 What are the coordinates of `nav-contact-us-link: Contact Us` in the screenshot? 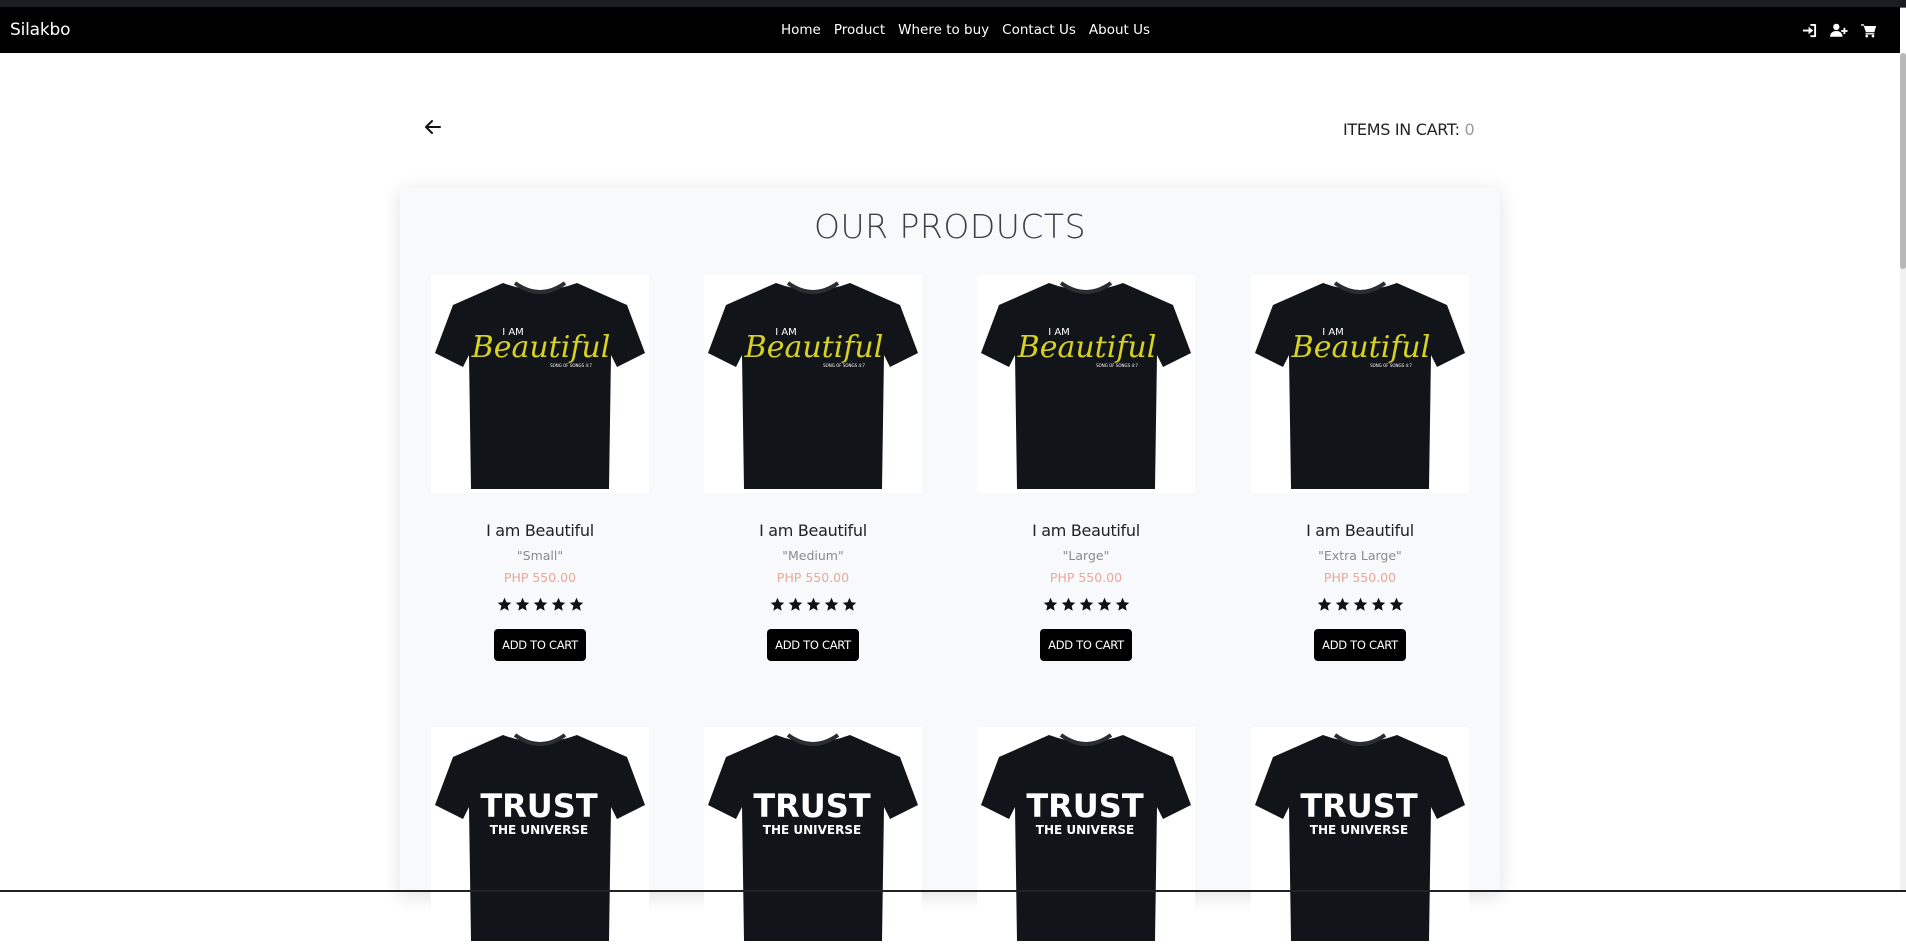 It's located at (1039, 30).